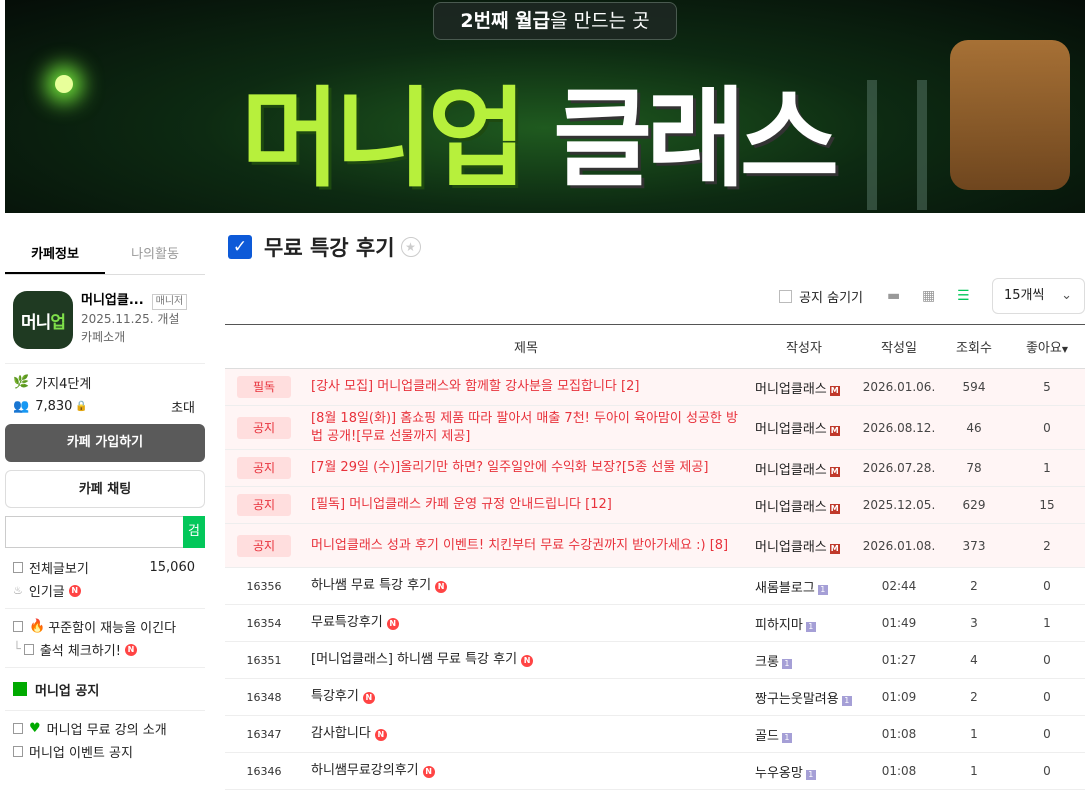 Image resolution: width=1092 pixels, height=790 pixels. What do you see at coordinates (929, 296) in the screenshot?
I see `card-view-icon: ▦` at bounding box center [929, 296].